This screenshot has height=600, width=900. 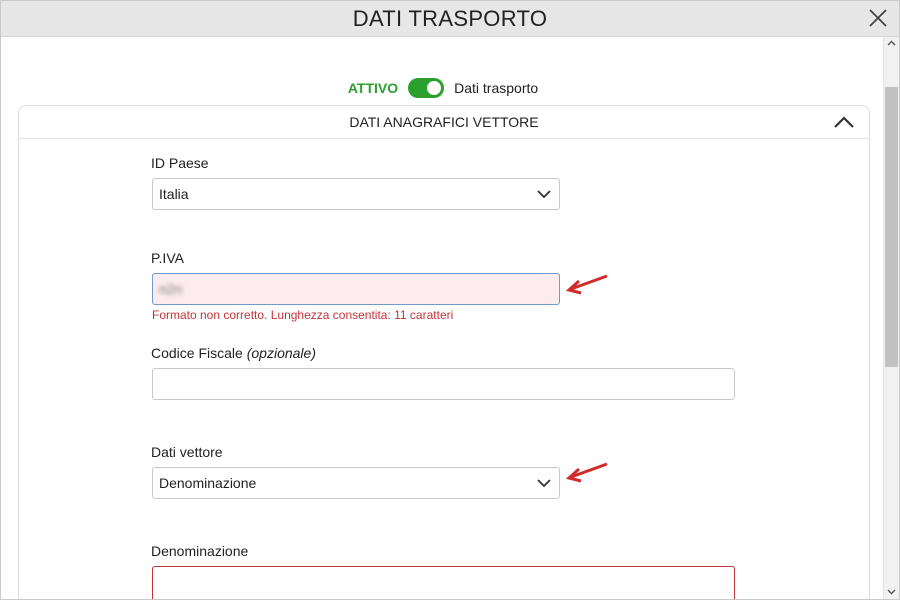 I want to click on toggle-label: Dati trasporto, so click(x=496, y=88).